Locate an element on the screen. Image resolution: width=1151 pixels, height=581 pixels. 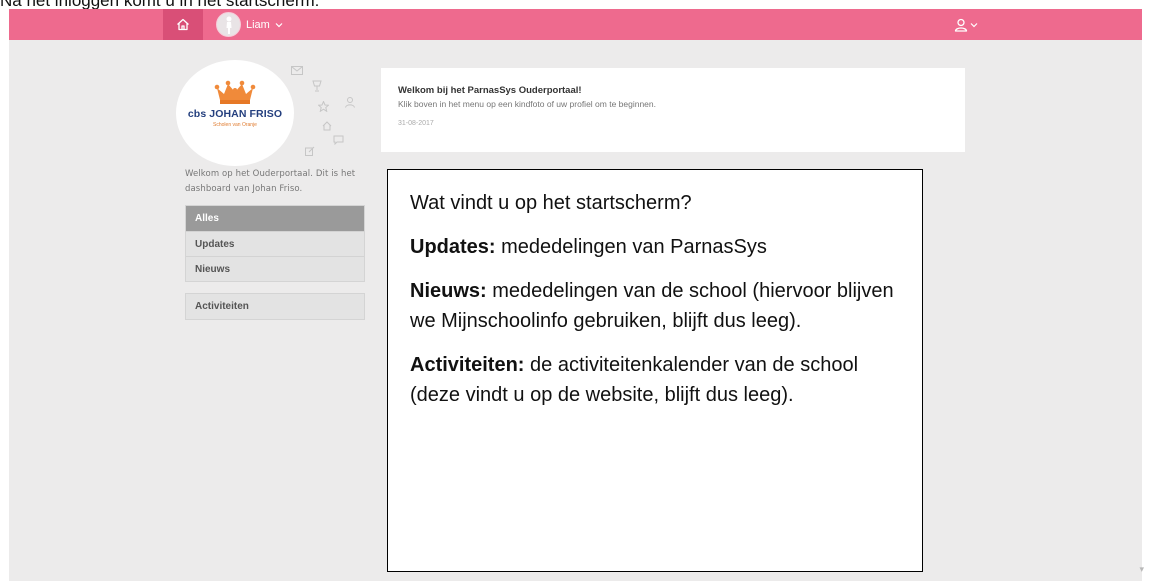
feed-filter-list: Alles Updates Nieuws is located at coordinates (275, 243).